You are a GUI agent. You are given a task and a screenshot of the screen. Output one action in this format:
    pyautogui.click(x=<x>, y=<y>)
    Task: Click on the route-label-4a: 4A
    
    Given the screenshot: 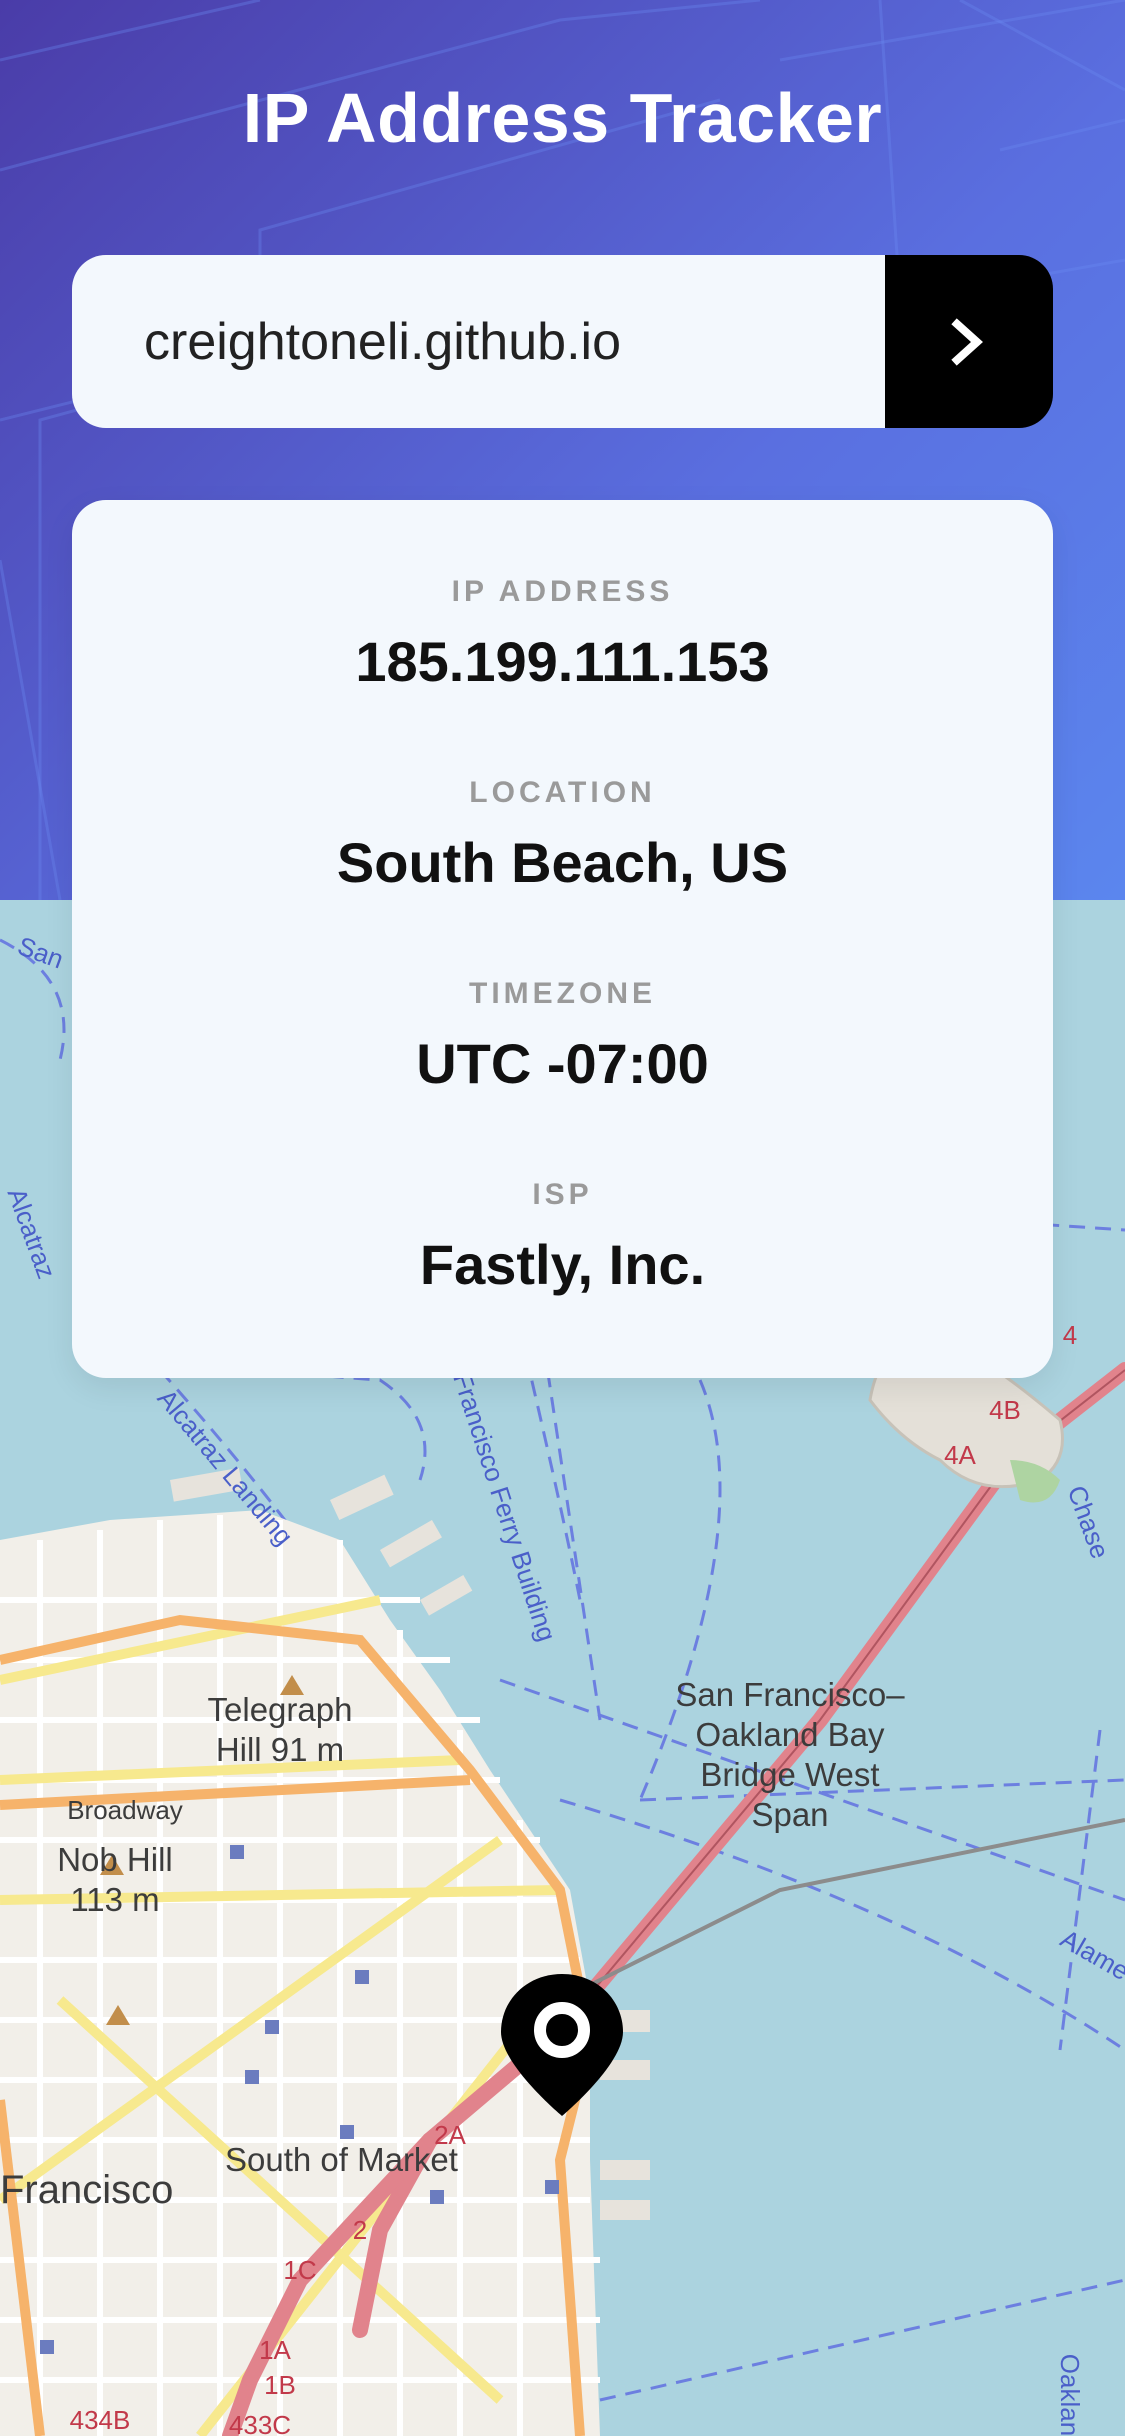 What is the action you would take?
    pyautogui.click(x=960, y=1455)
    